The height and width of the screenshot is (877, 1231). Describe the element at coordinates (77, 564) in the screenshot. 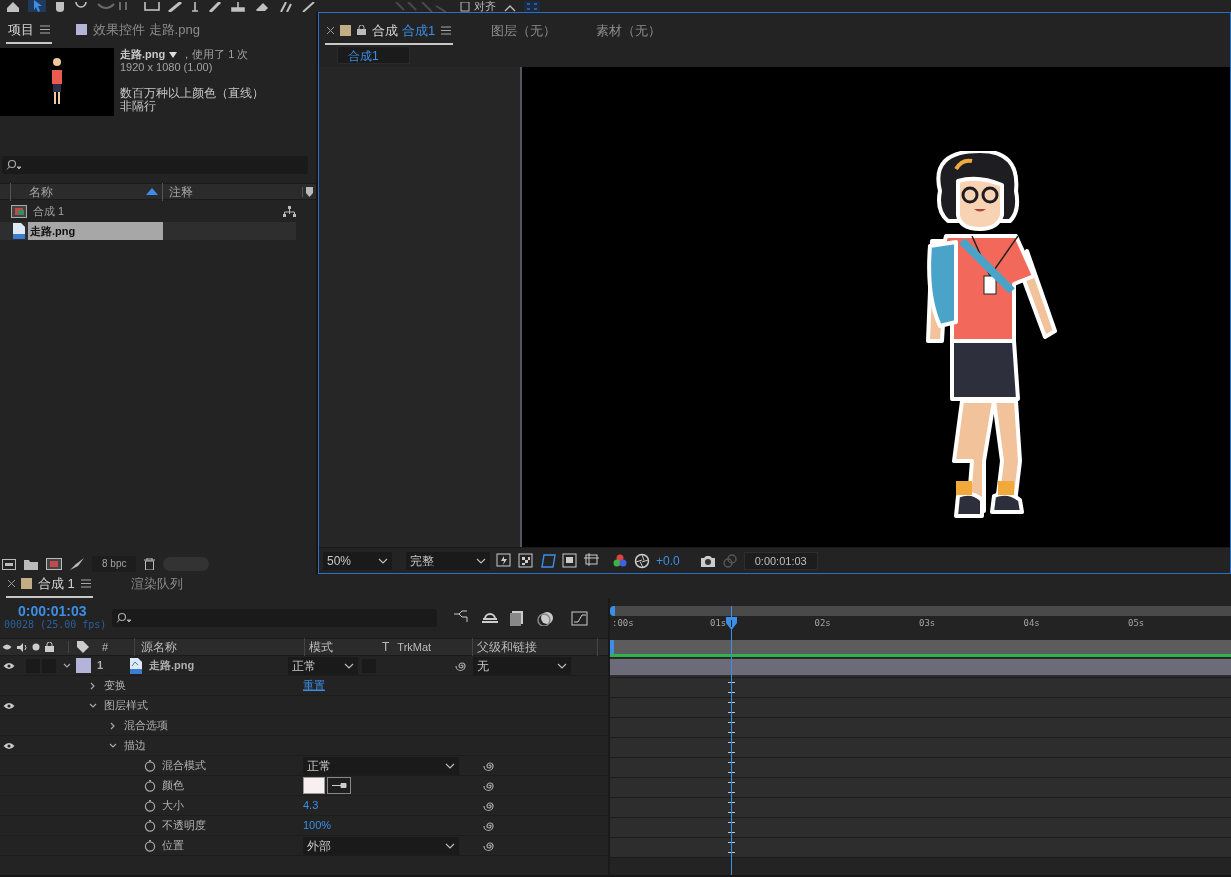

I see `rocket-icon` at that location.